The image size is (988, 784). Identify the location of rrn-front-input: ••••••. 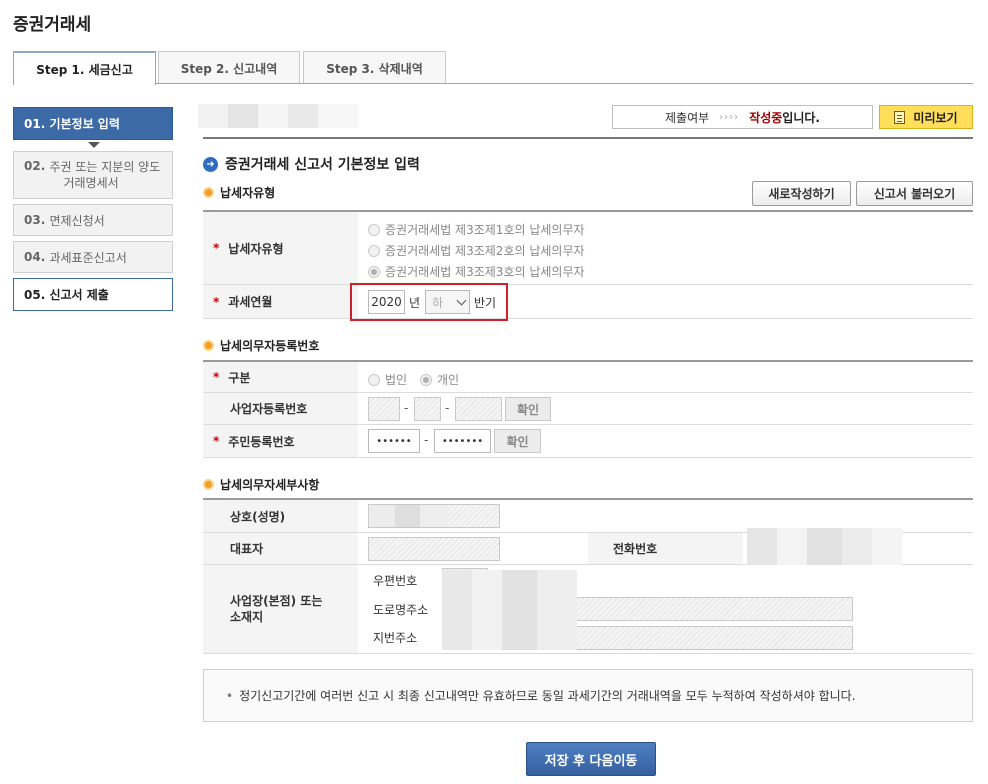
(394, 441).